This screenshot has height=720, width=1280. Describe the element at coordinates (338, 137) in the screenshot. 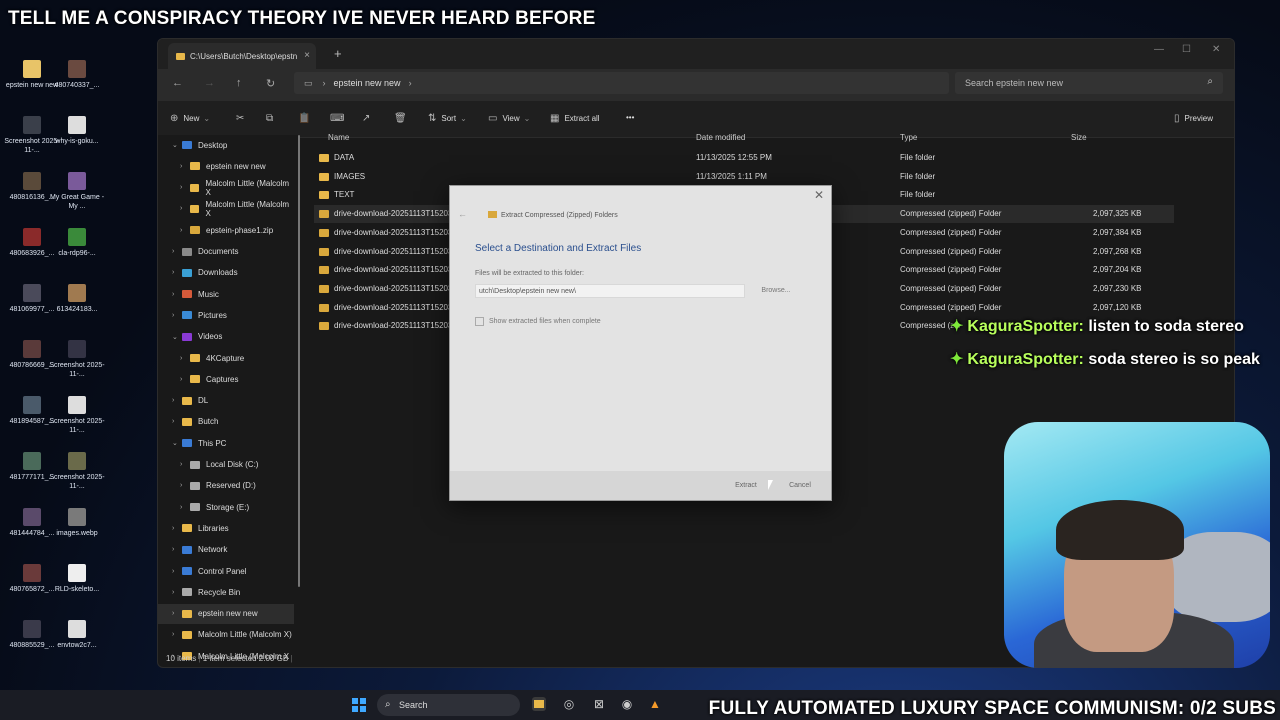

I see `column-name: Name` at that location.